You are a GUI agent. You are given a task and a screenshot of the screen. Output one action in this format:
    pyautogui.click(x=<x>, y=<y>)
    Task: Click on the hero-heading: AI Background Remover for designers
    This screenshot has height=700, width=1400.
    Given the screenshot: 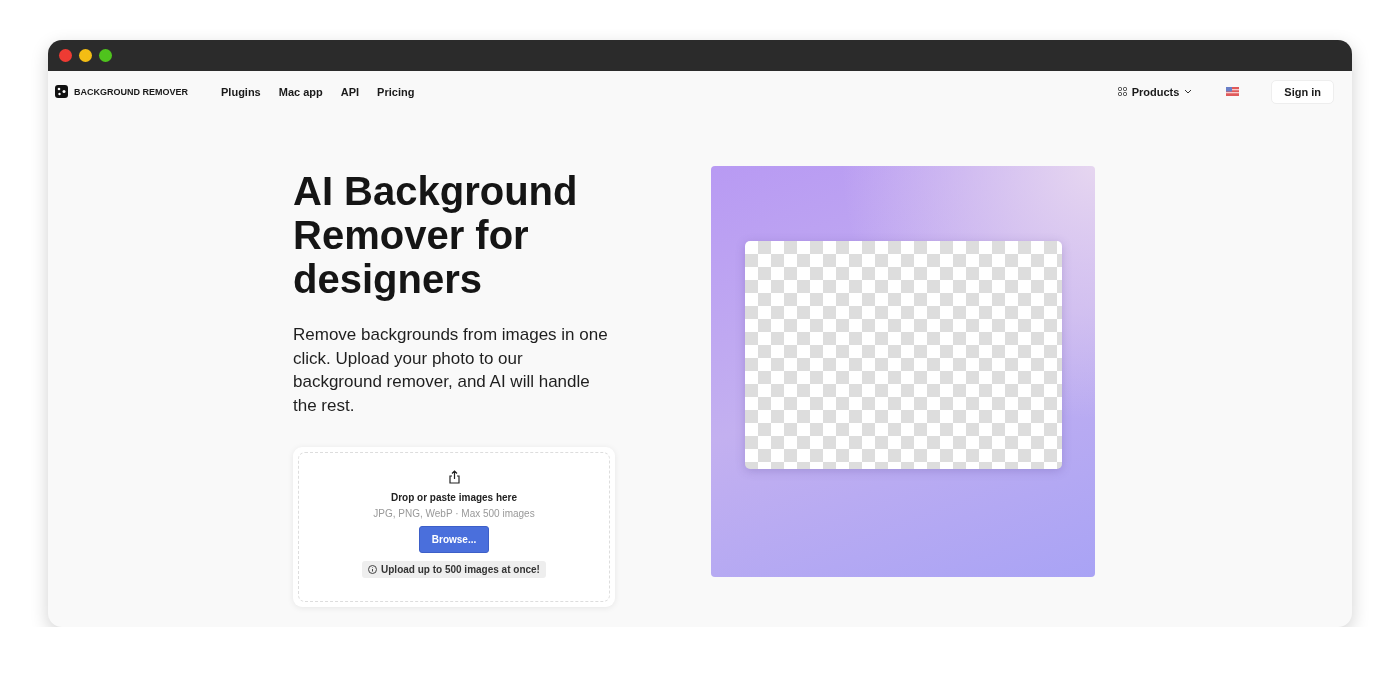 What is the action you would take?
    pyautogui.click(x=436, y=235)
    